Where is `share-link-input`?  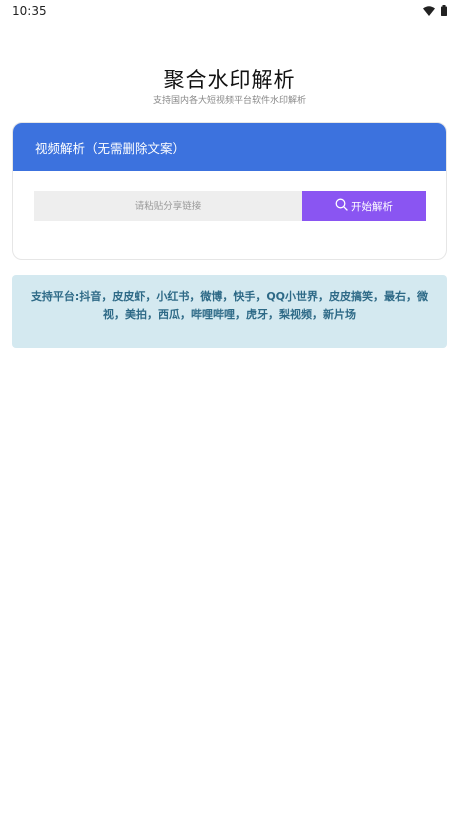 share-link-input is located at coordinates (168, 206).